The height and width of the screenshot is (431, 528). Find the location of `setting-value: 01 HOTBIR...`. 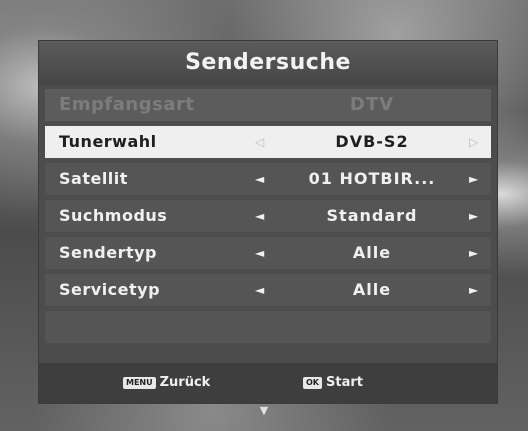

setting-value: 01 HOTBIR... is located at coordinates (372, 178).